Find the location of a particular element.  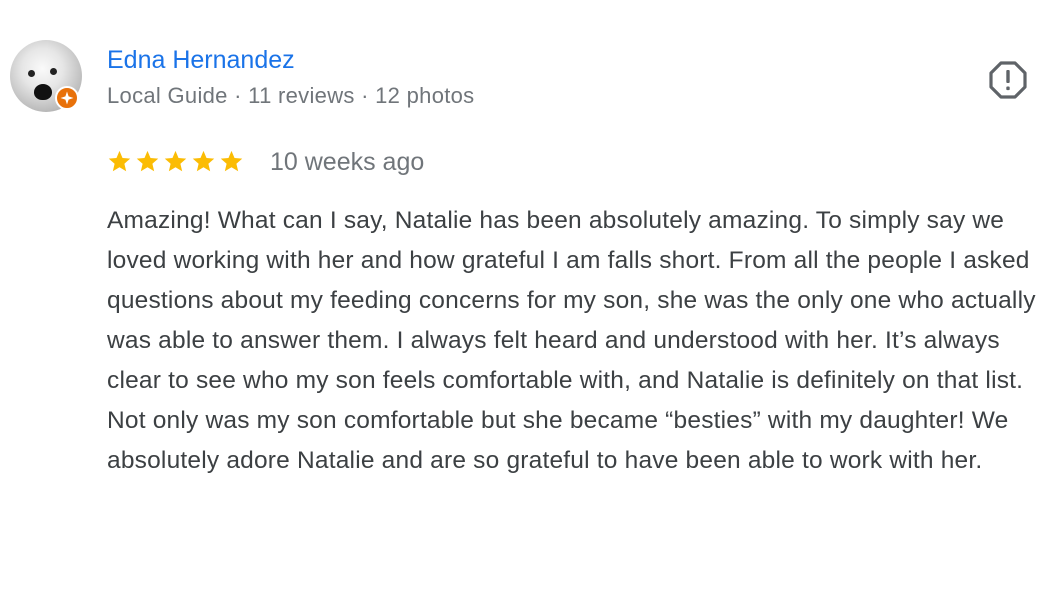

review-date: 10 weeks ago is located at coordinates (347, 162).